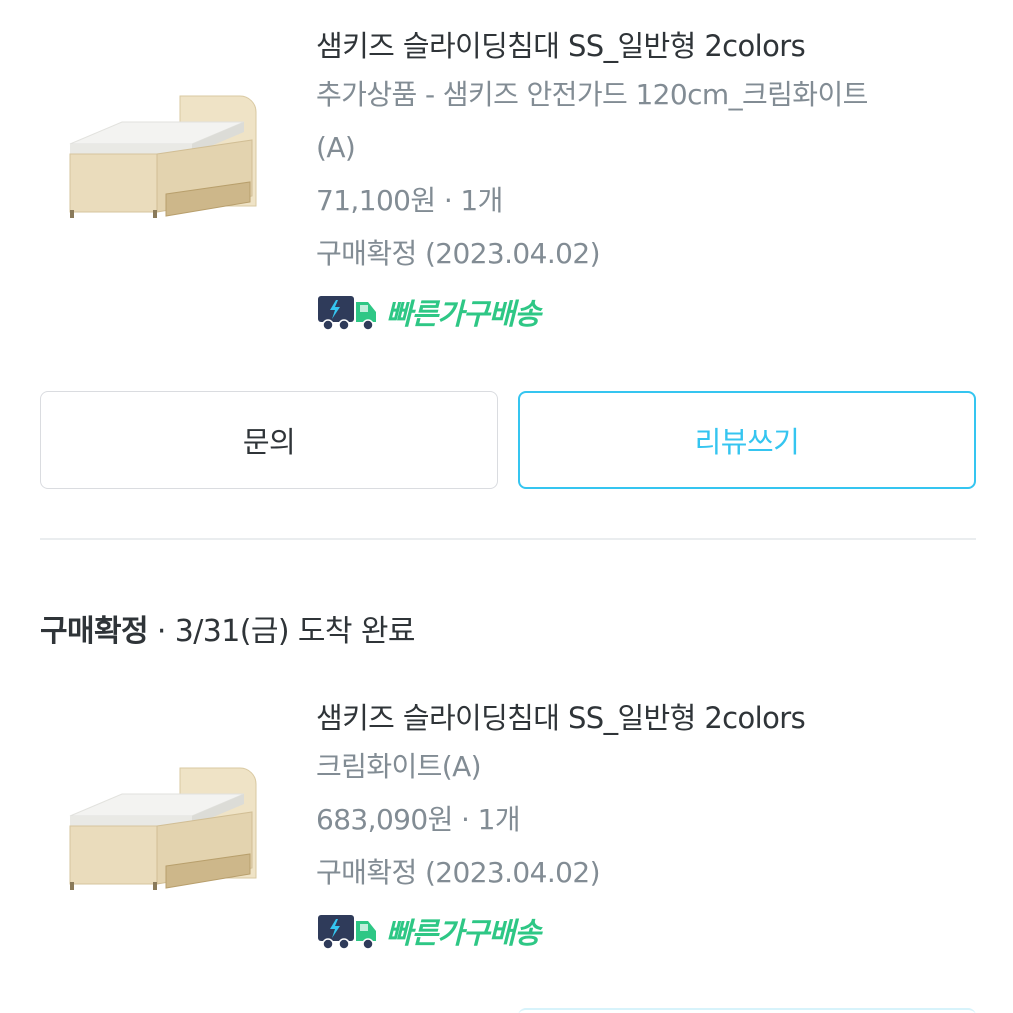 The image size is (1013, 1013). What do you see at coordinates (747, 440) in the screenshot?
I see `write-review-button: 리뷰쓰기` at bounding box center [747, 440].